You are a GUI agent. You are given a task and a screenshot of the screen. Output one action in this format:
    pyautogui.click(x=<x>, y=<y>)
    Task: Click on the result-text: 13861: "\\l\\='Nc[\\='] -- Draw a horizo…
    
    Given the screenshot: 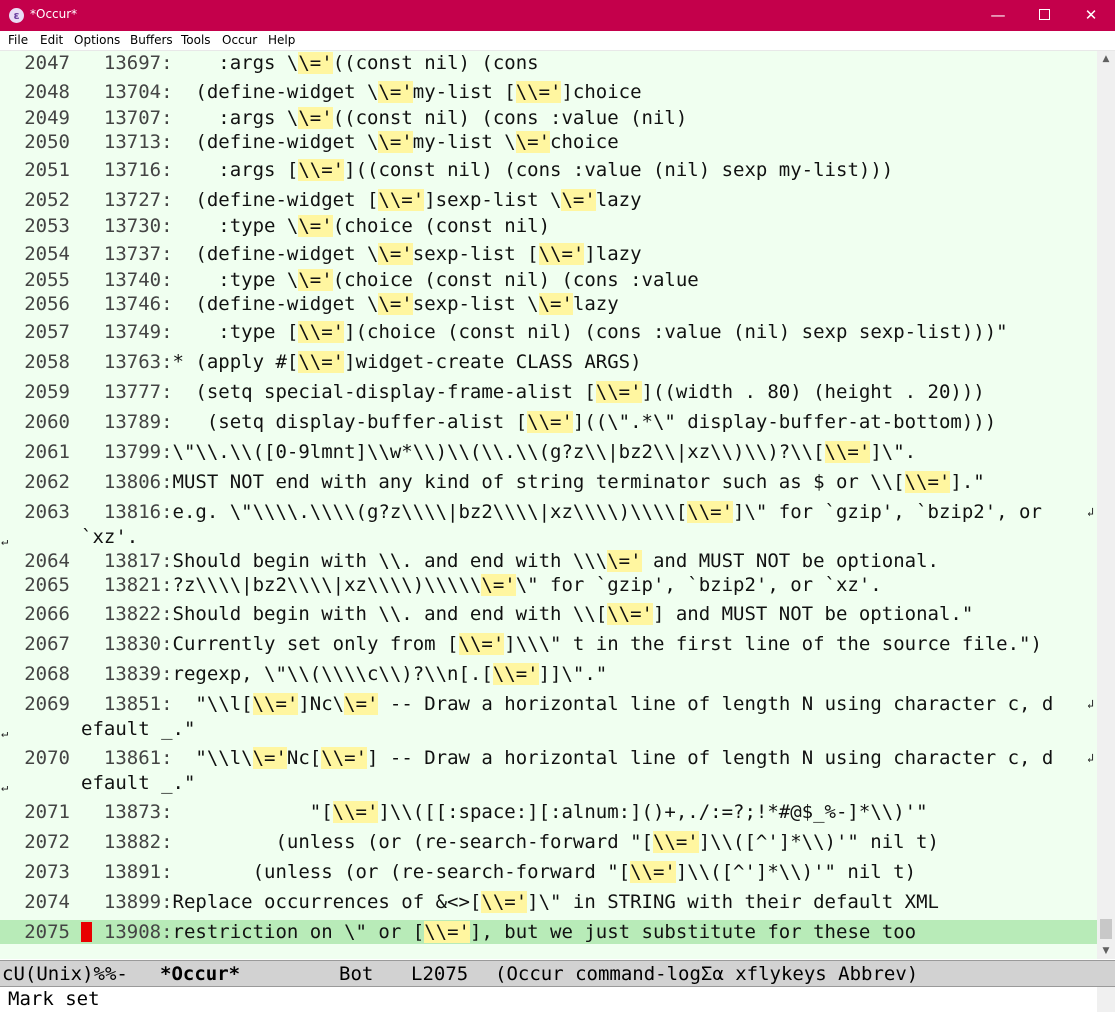 What is the action you would take?
    pyautogui.click(x=567, y=758)
    